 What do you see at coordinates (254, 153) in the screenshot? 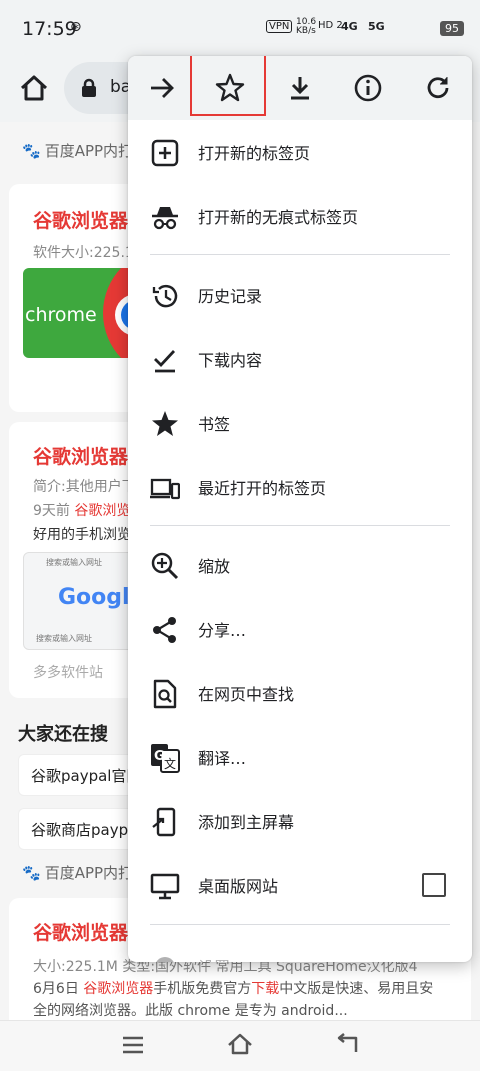
I see `menu-item-label: 打开新的标签页` at bounding box center [254, 153].